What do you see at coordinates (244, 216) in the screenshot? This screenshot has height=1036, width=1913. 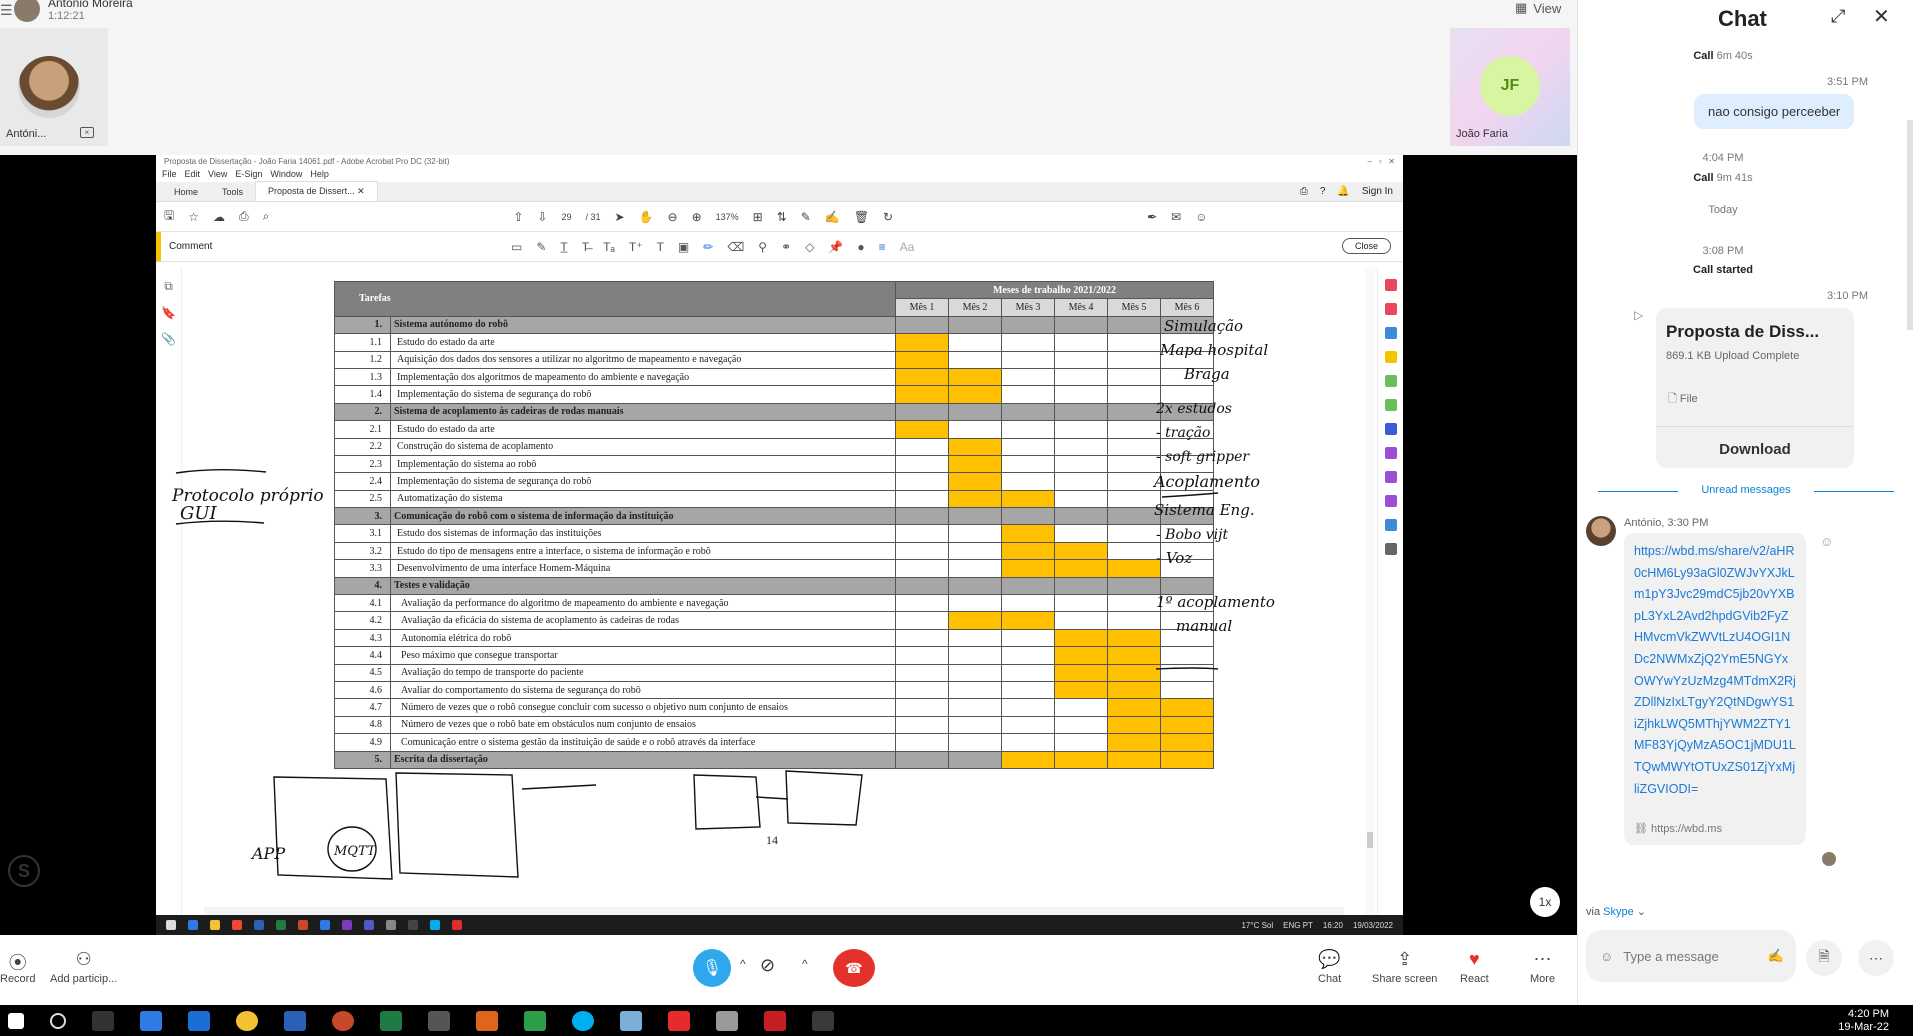 I see `print-icon: ⎙` at bounding box center [244, 216].